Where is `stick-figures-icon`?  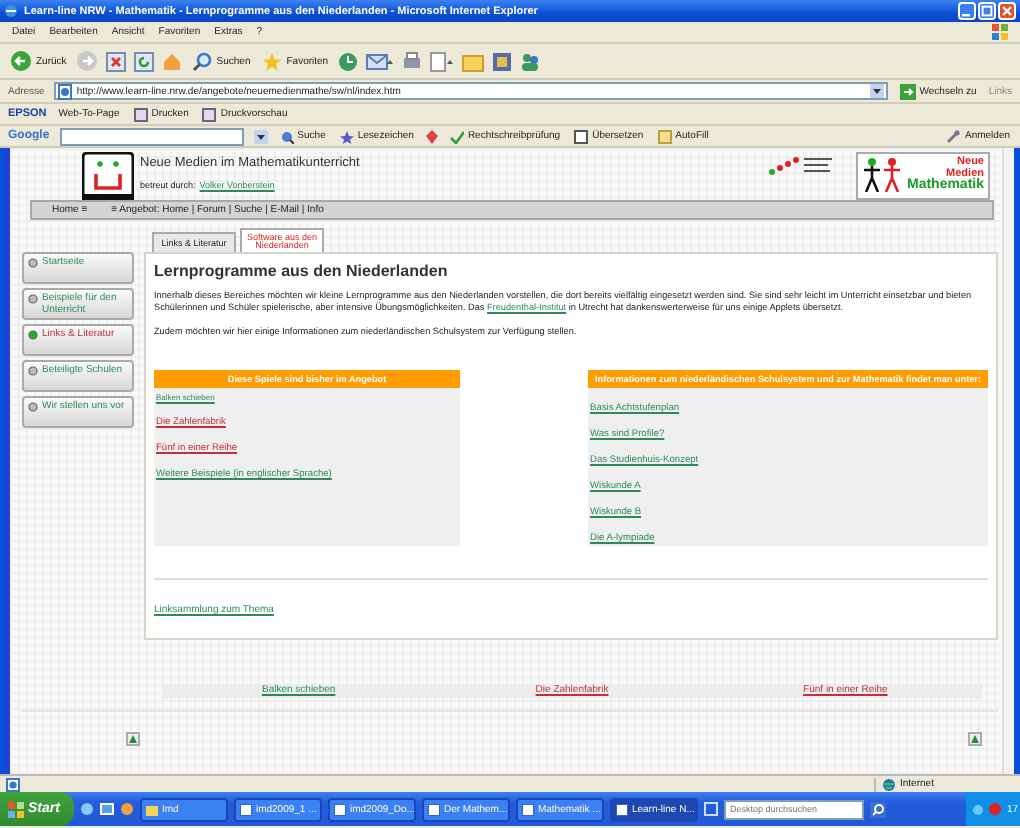
stick-figures-icon is located at coordinates (882, 174).